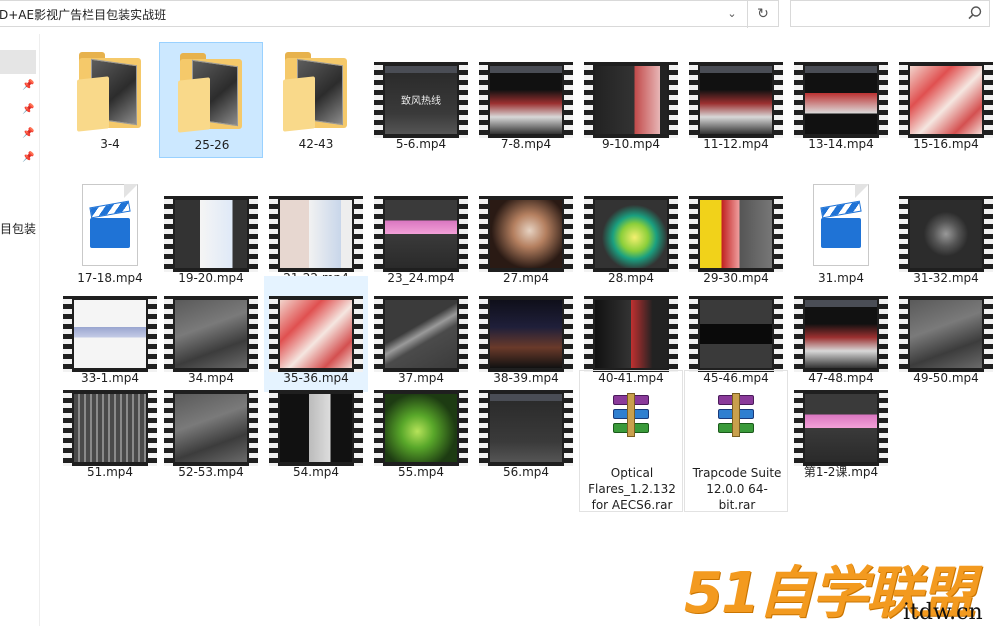  What do you see at coordinates (631, 144) in the screenshot?
I see `file-name: 9-10.mp4` at bounding box center [631, 144].